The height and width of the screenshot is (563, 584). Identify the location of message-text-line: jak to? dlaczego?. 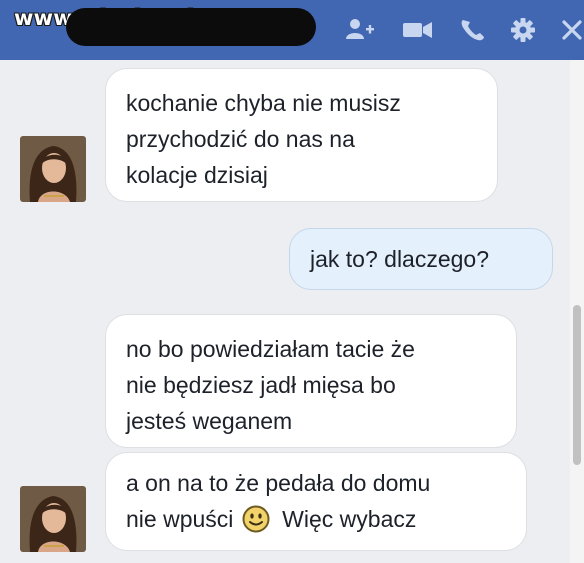
(400, 259).